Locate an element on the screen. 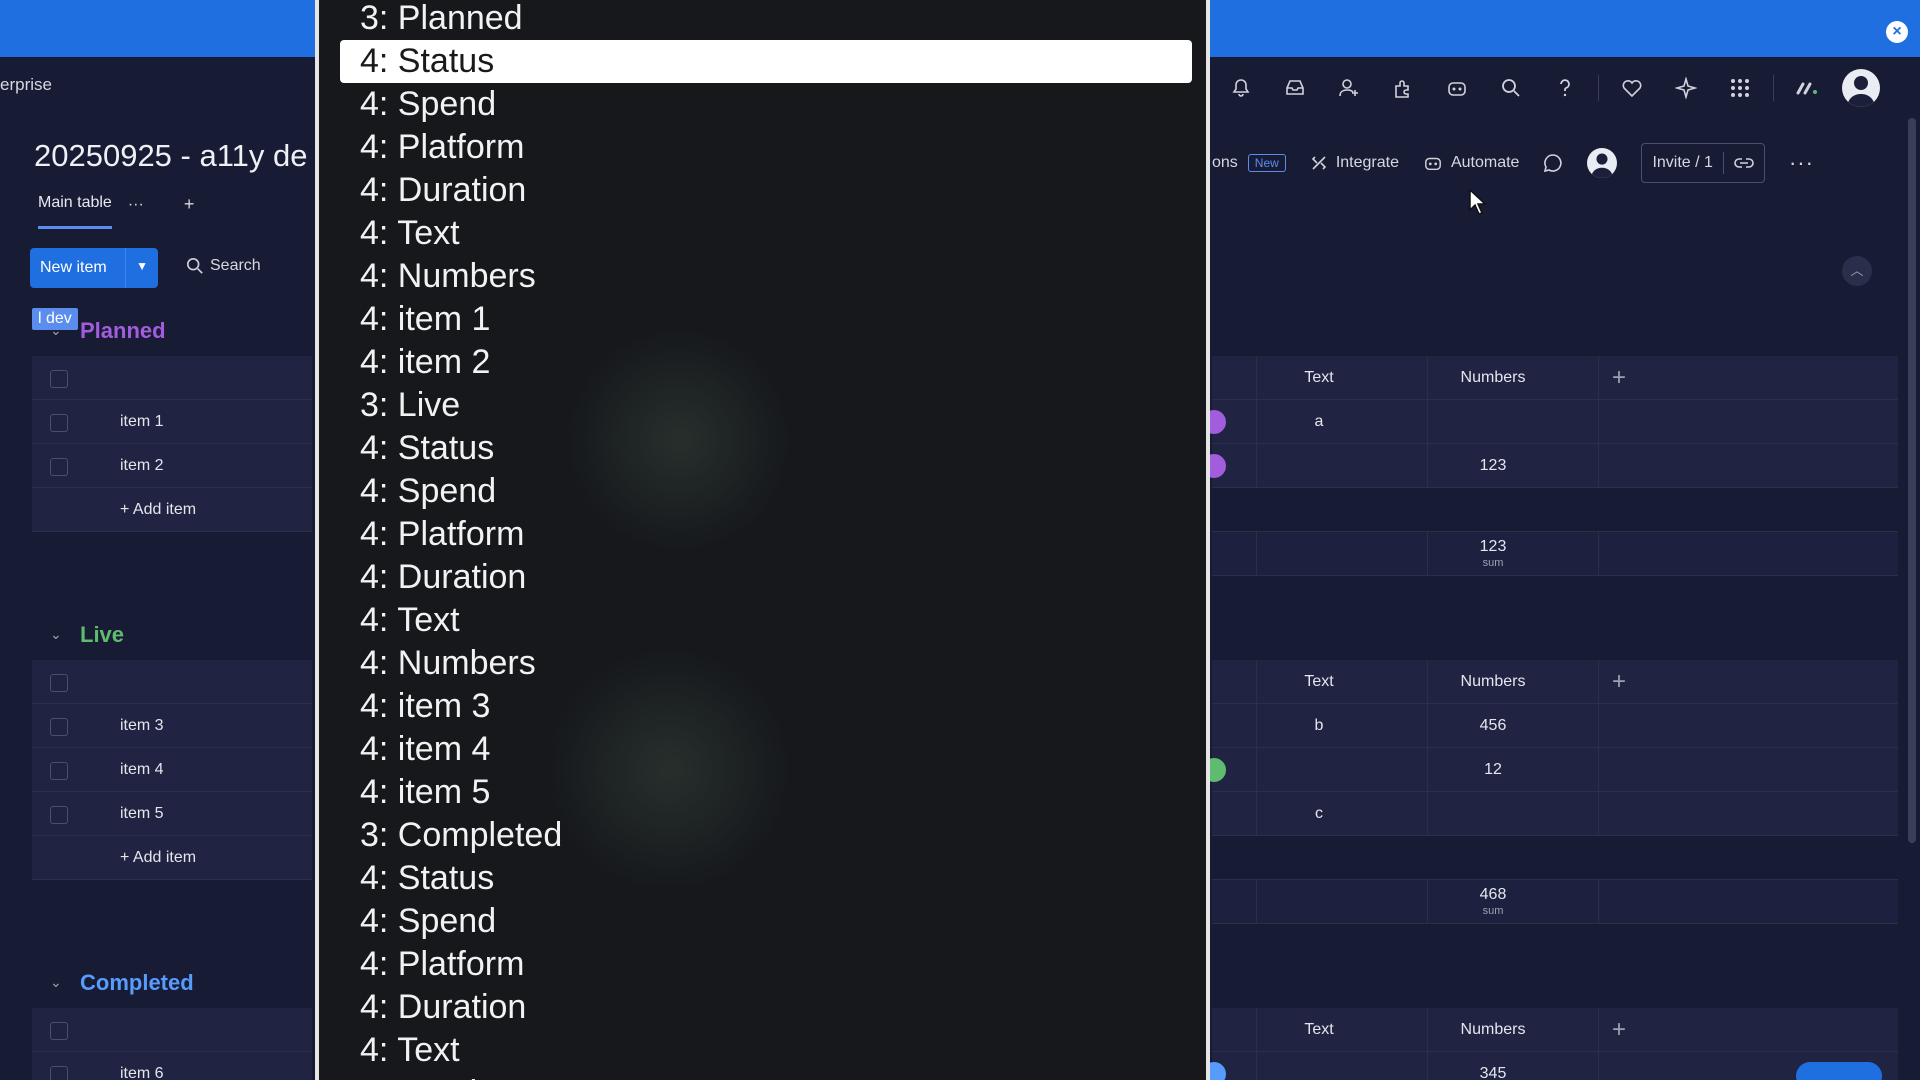  numbers-cell: 345 is located at coordinates (1493, 1072).